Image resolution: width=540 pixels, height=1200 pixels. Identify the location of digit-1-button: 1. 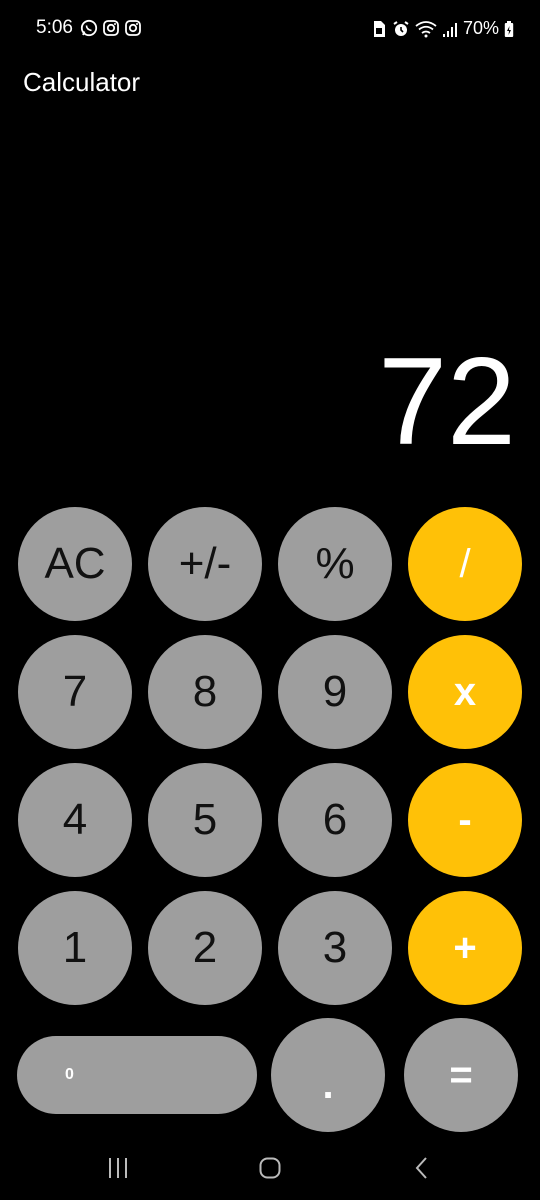
(75, 948).